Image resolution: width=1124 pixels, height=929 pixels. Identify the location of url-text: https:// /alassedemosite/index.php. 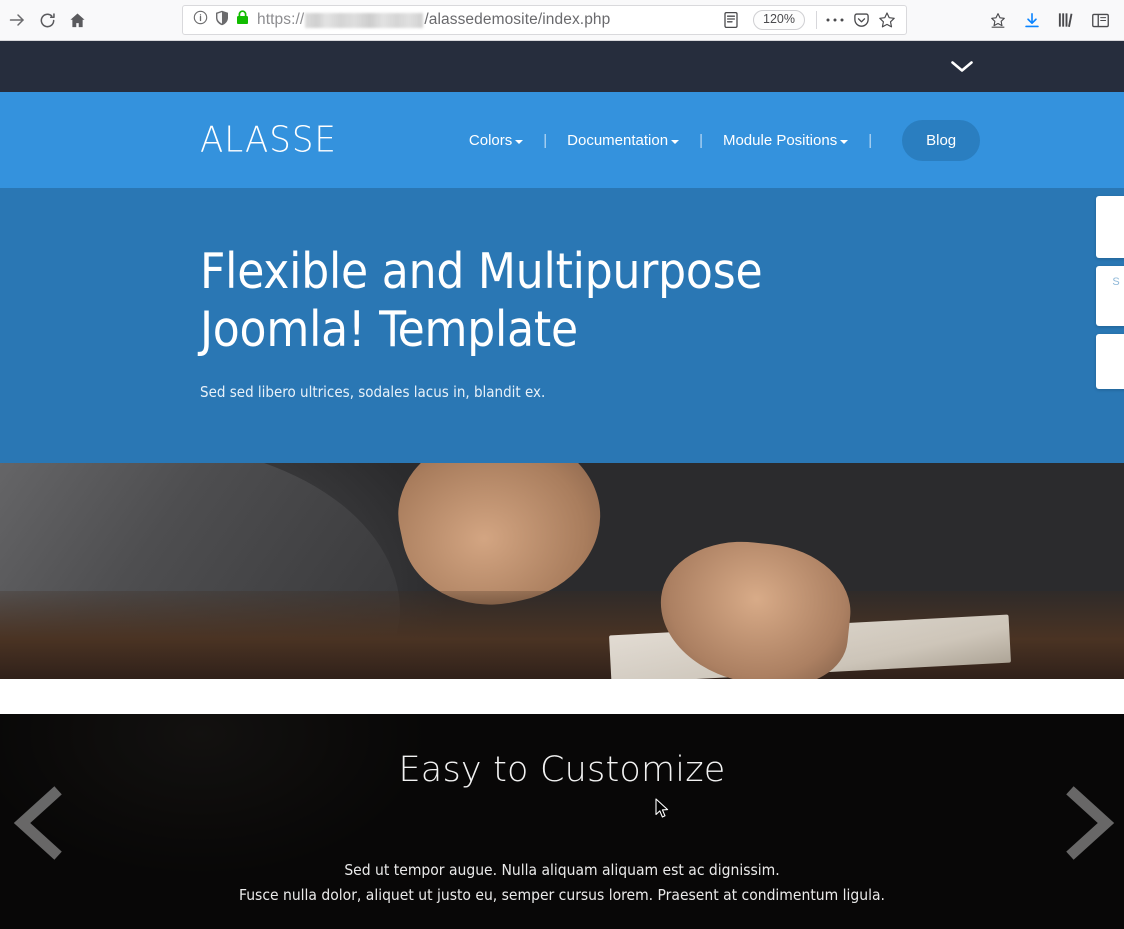
(487, 20).